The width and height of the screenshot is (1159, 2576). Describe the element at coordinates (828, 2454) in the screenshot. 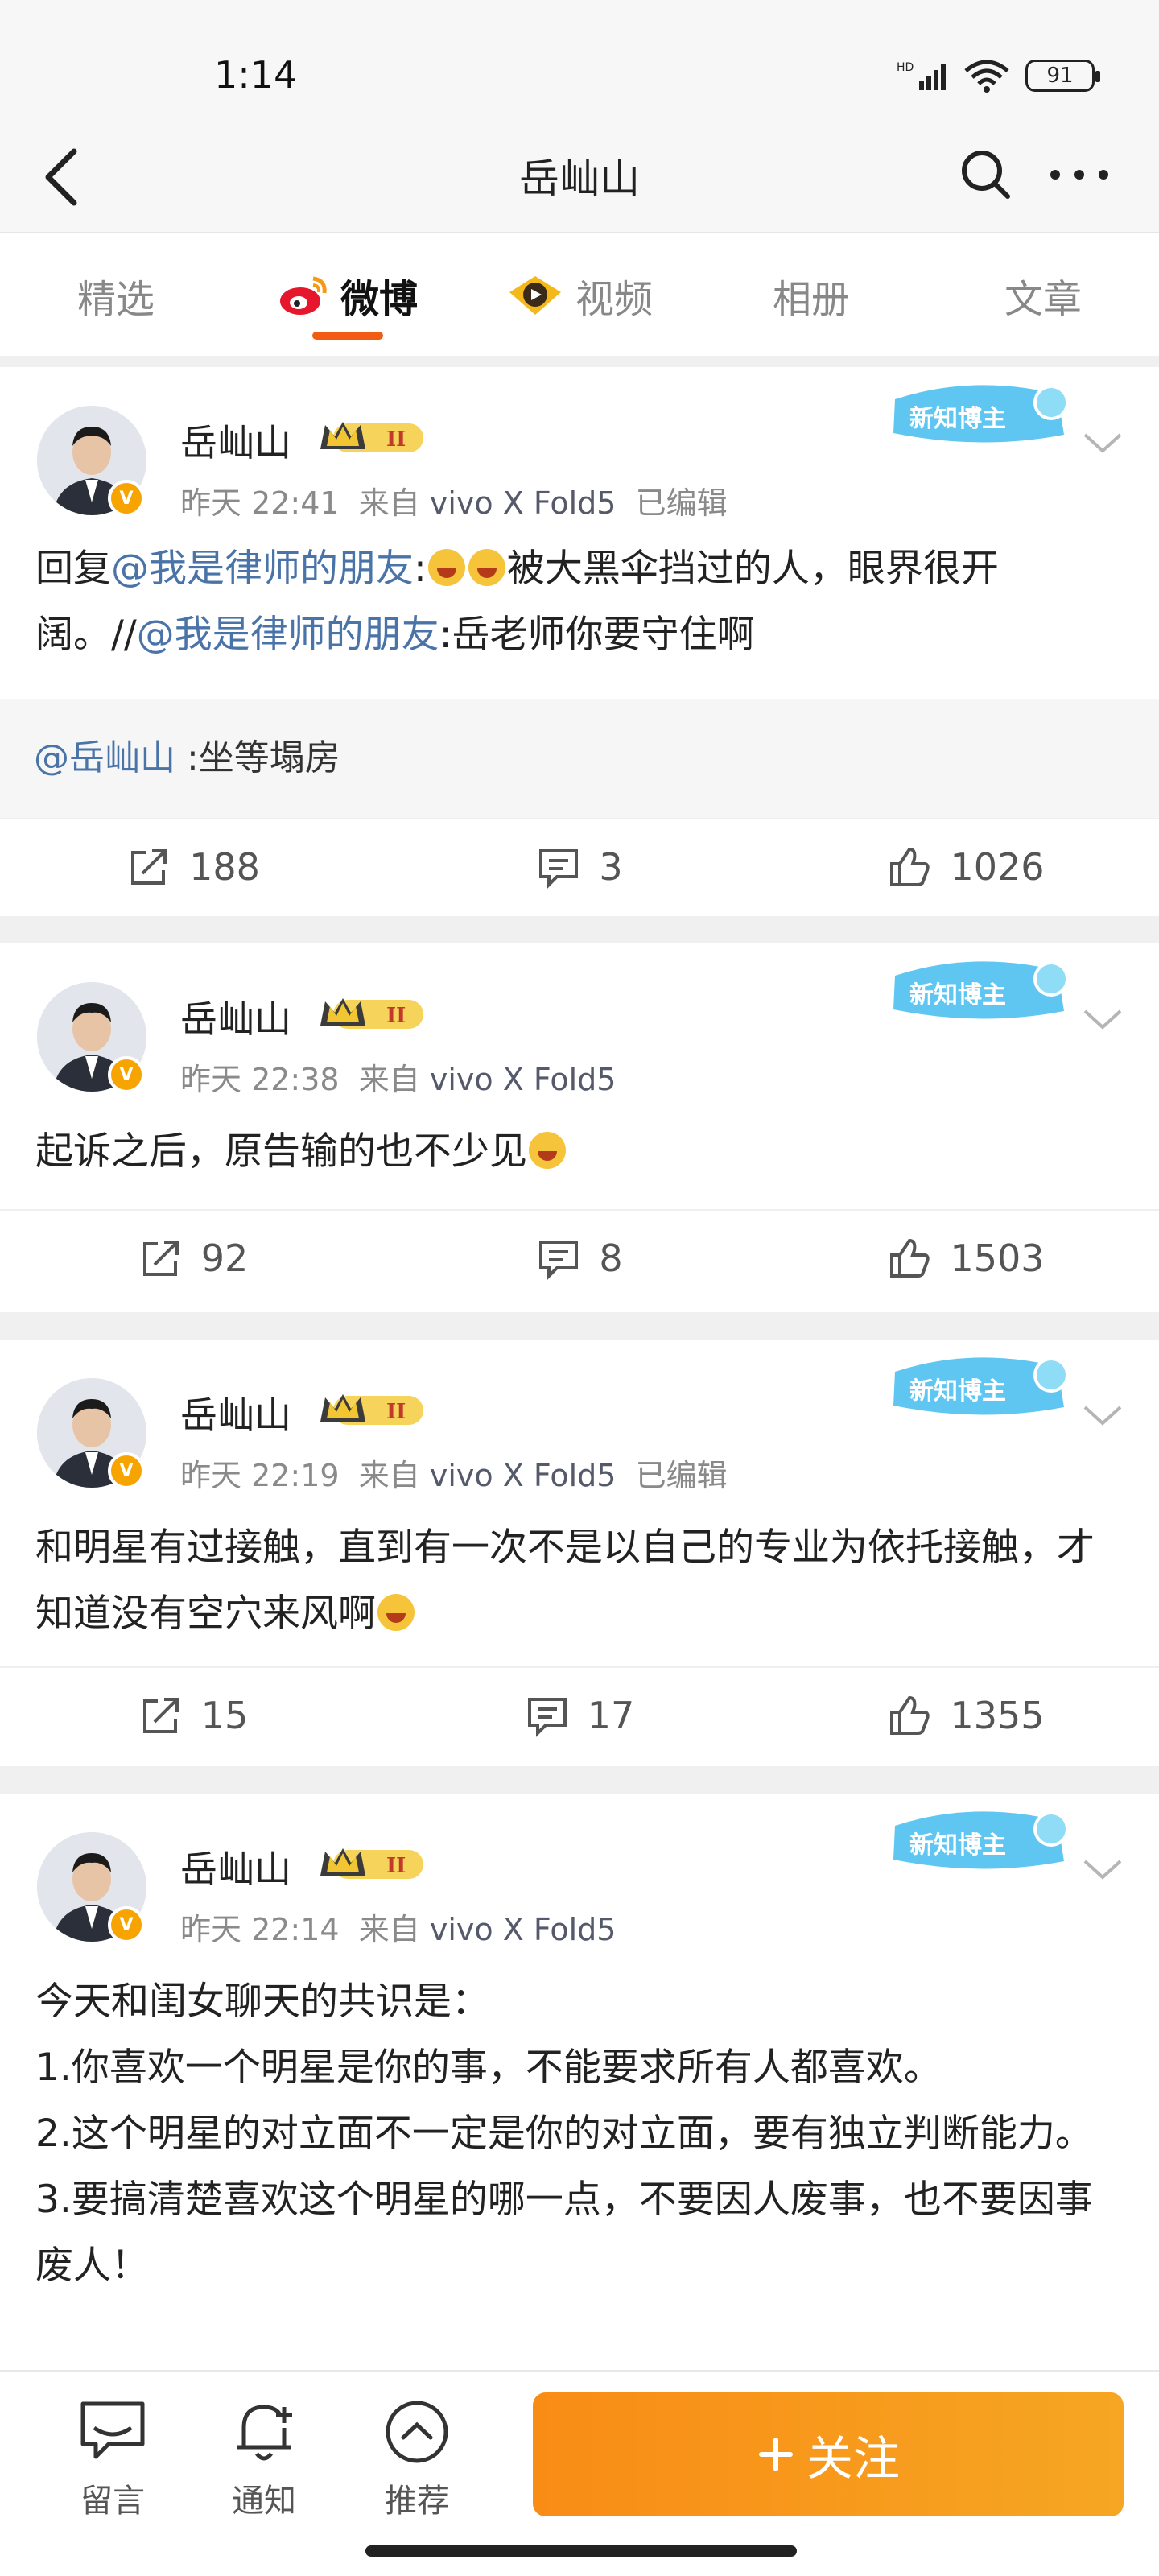

I see `follow-button: 关注` at that location.